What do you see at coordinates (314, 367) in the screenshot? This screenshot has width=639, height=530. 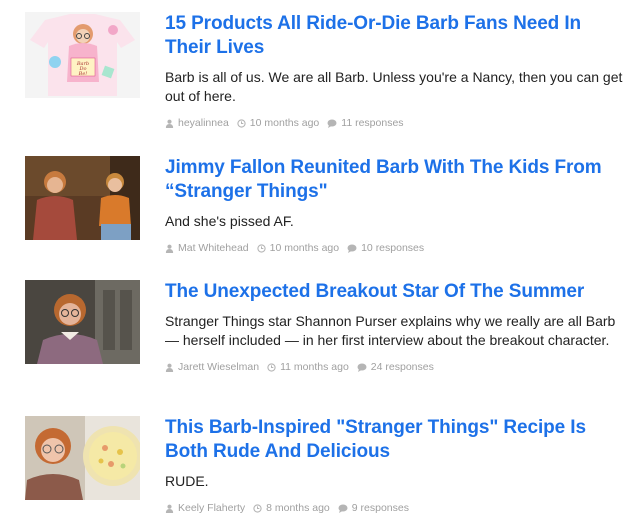 I see `timestamp: 11 months ago` at bounding box center [314, 367].